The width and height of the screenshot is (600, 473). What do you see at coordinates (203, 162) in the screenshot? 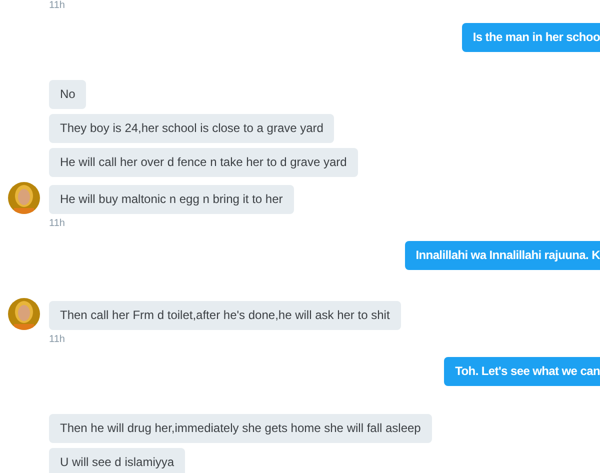
I see `message-bubble: He will call her over d fence n take her to d grave yard` at bounding box center [203, 162].